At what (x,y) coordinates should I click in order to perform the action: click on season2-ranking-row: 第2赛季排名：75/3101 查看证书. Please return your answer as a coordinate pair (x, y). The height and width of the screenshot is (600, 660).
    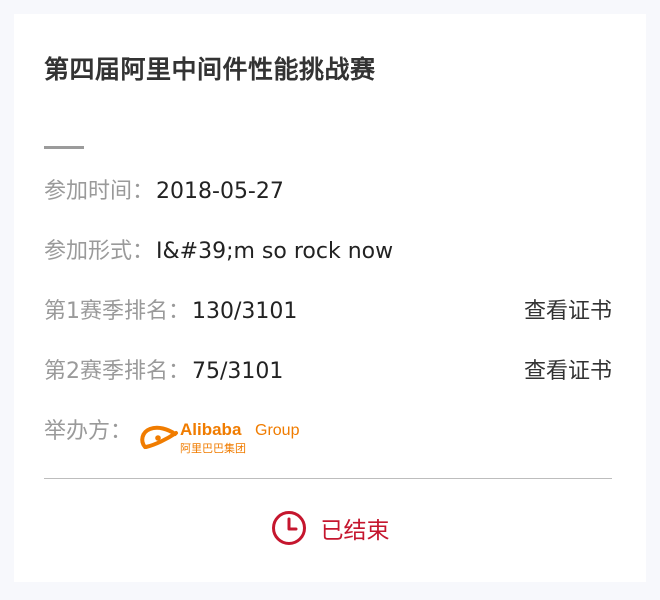
    Looking at the image, I should click on (328, 372).